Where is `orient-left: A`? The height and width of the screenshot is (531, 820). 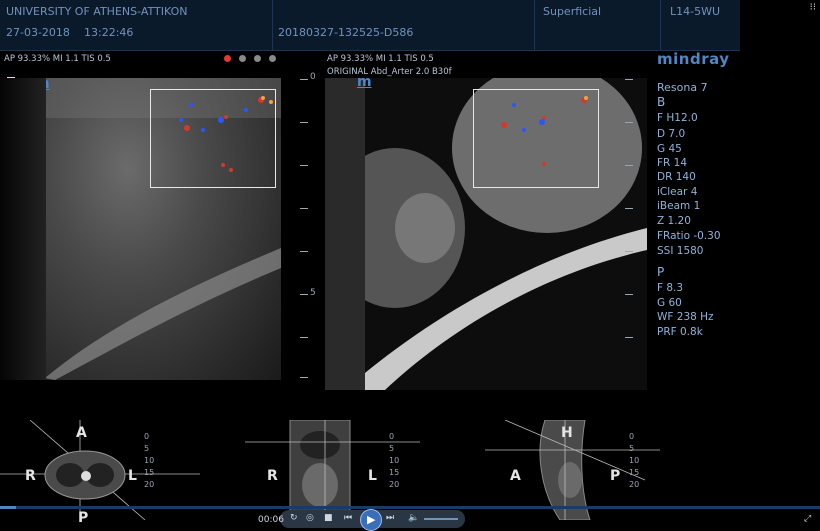 orient-left: A is located at coordinates (515, 476).